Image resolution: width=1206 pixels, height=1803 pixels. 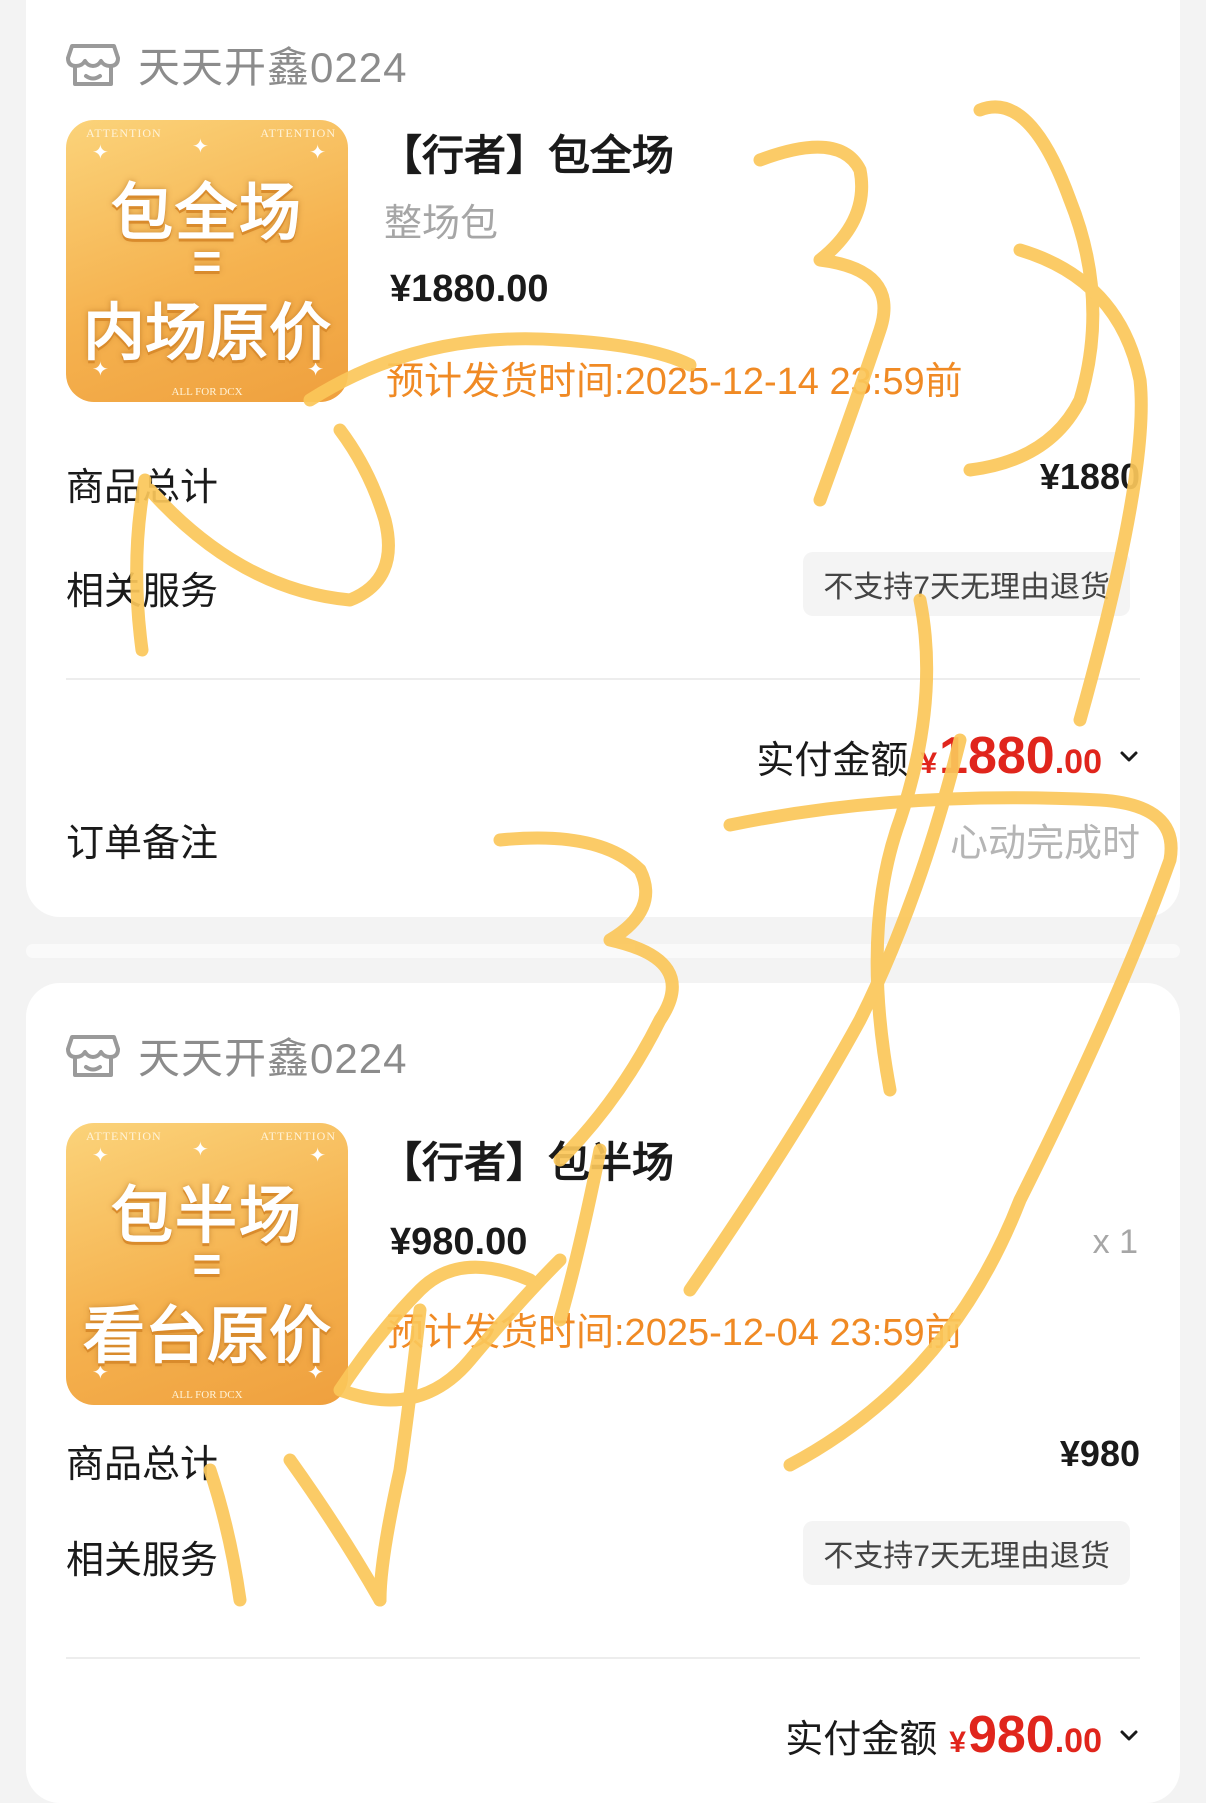 I want to click on subtotal-value: ¥1880, so click(x=1089, y=476).